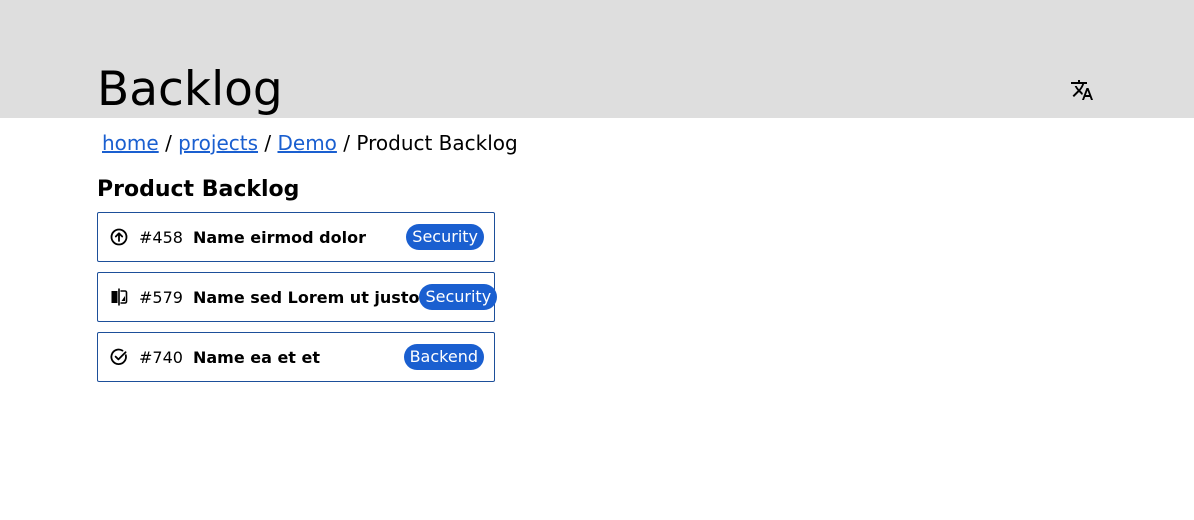 The width and height of the screenshot is (1194, 520). What do you see at coordinates (306, 143) in the screenshot?
I see `breadcrumb-link-demo: Demo` at bounding box center [306, 143].